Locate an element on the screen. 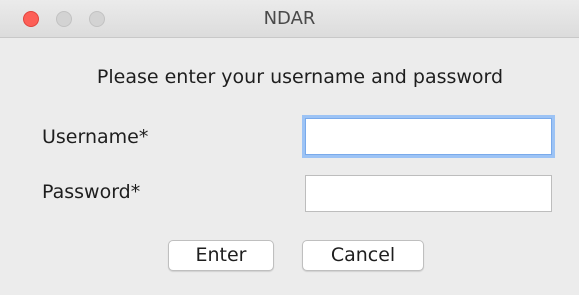 The height and width of the screenshot is (295, 579). password-label: Password* is located at coordinates (91, 192).